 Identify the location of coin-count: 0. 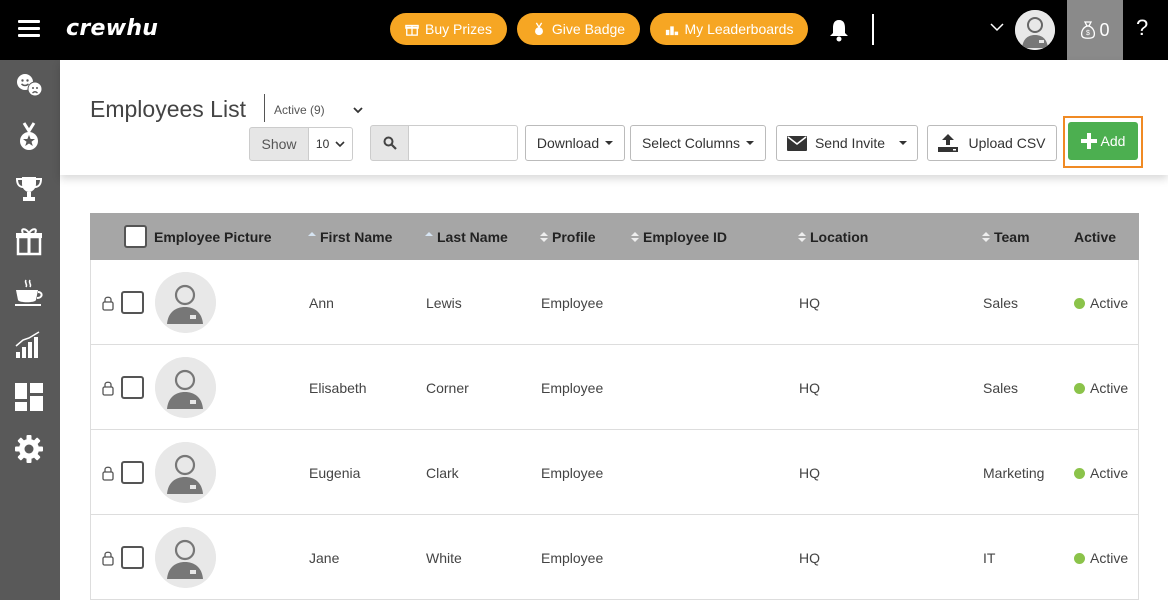
(1104, 29).